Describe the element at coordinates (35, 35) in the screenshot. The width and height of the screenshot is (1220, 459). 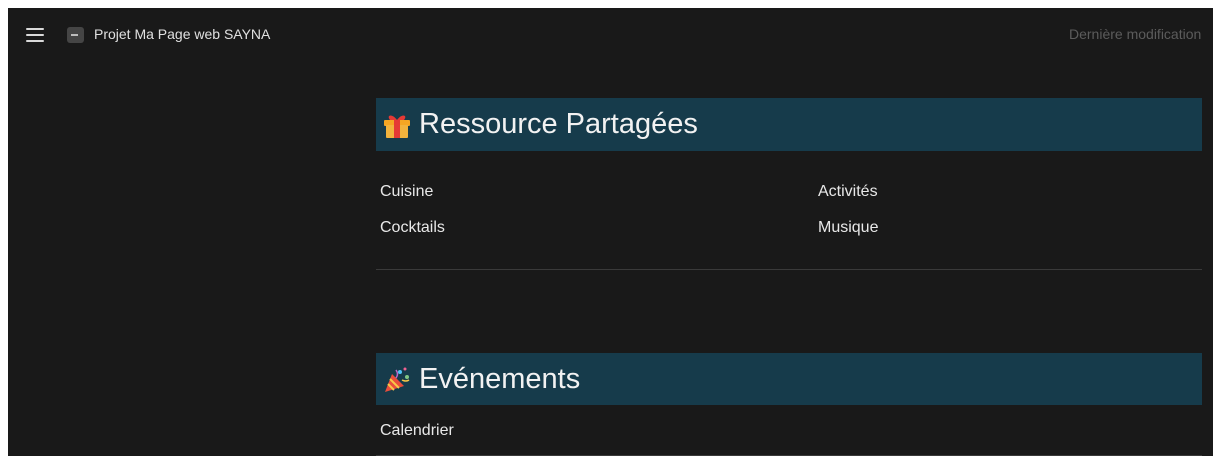
I see `hamburger-menu-icon` at that location.